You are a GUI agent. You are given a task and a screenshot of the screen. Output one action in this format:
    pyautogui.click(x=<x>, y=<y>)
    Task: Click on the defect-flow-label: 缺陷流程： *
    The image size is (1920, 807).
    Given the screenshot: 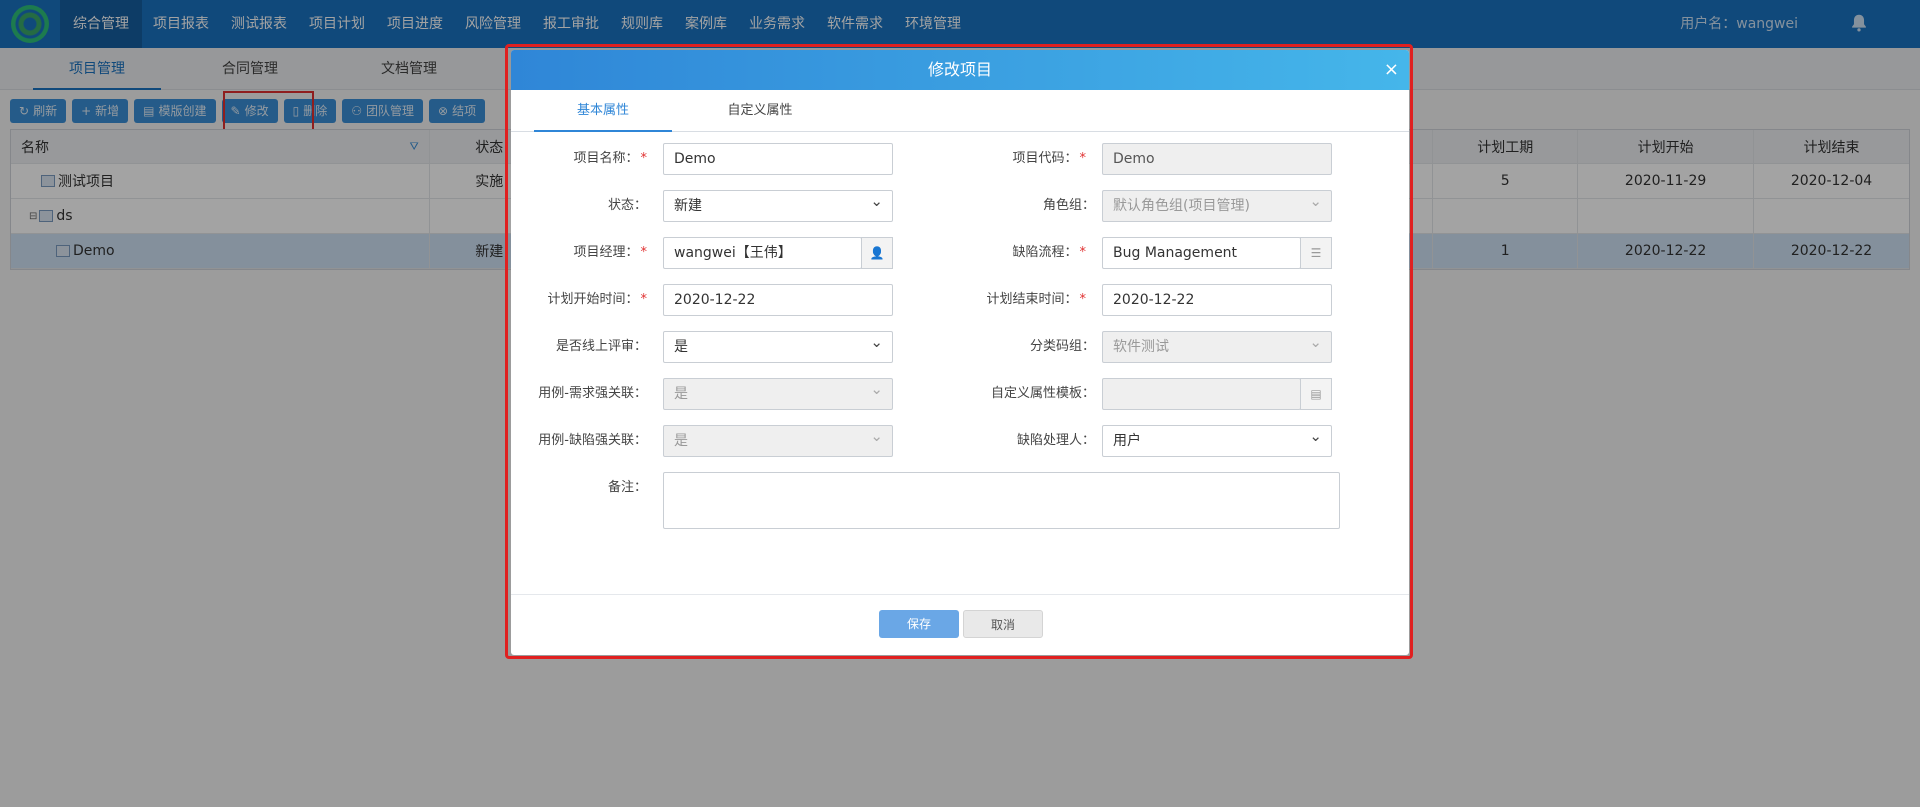 What is the action you would take?
    pyautogui.click(x=1049, y=252)
    